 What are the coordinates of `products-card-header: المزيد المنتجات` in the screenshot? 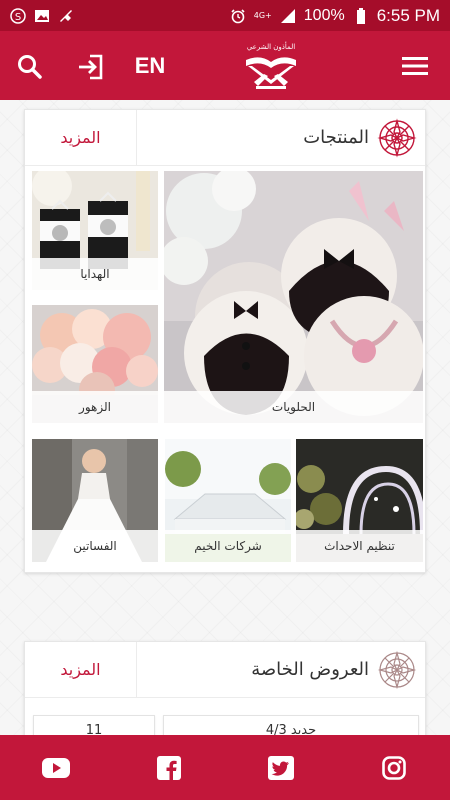 It's located at (225, 137).